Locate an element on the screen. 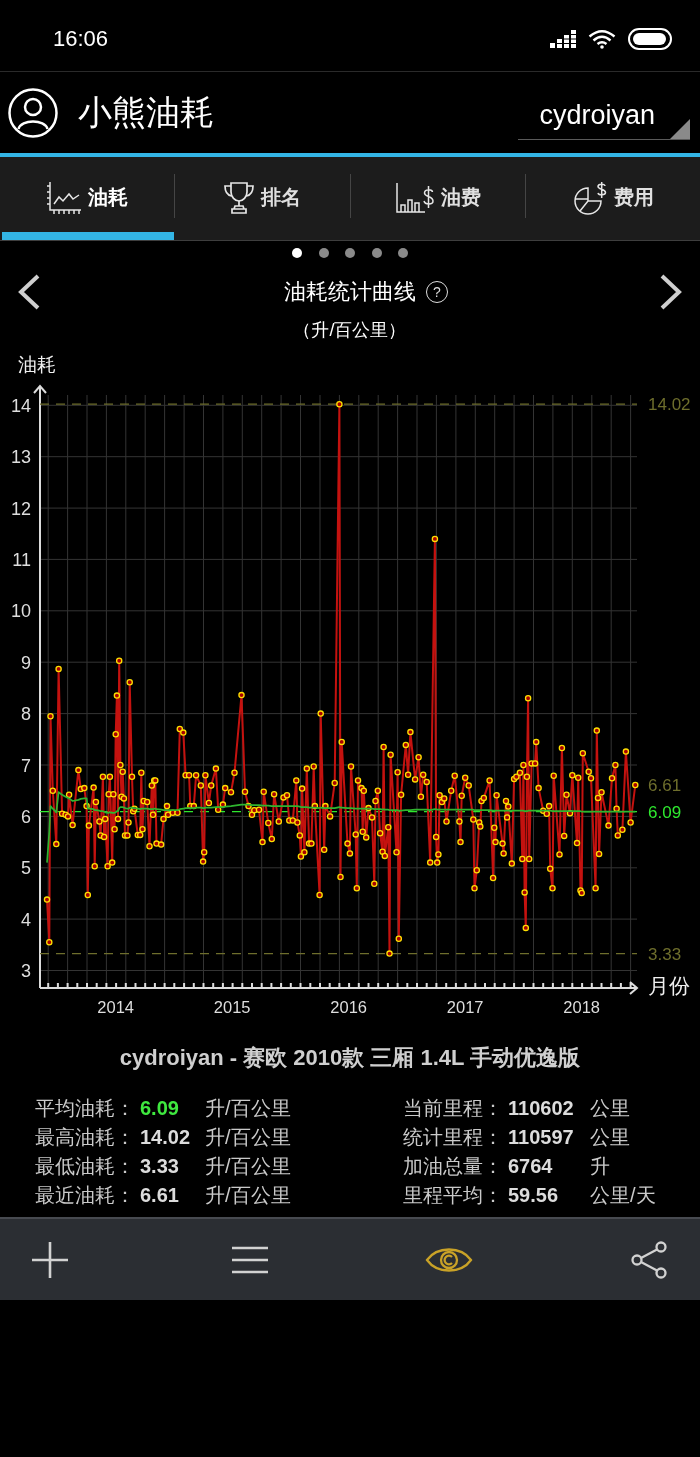  axis-tick-label: 10 is located at coordinates (20, 611).